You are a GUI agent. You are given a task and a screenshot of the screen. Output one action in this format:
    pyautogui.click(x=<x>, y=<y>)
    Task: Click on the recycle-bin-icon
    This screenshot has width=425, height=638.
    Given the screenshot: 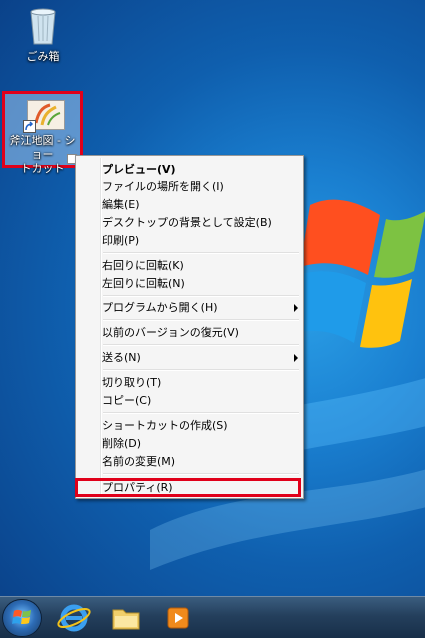 What is the action you would take?
    pyautogui.click(x=43, y=26)
    